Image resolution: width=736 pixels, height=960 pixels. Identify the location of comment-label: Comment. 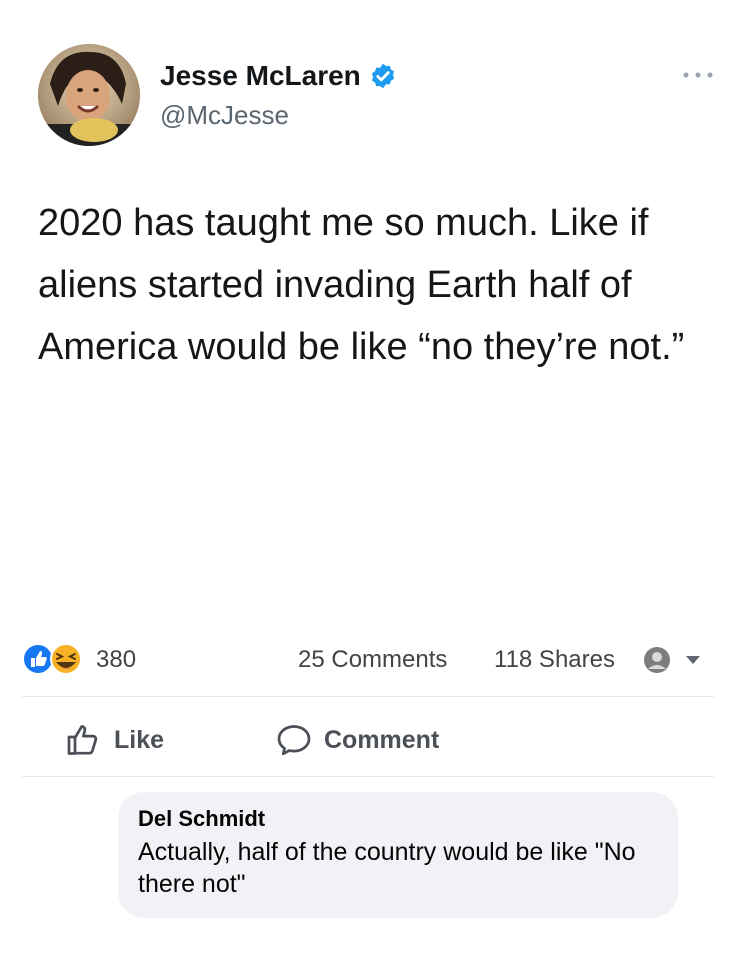
(382, 739).